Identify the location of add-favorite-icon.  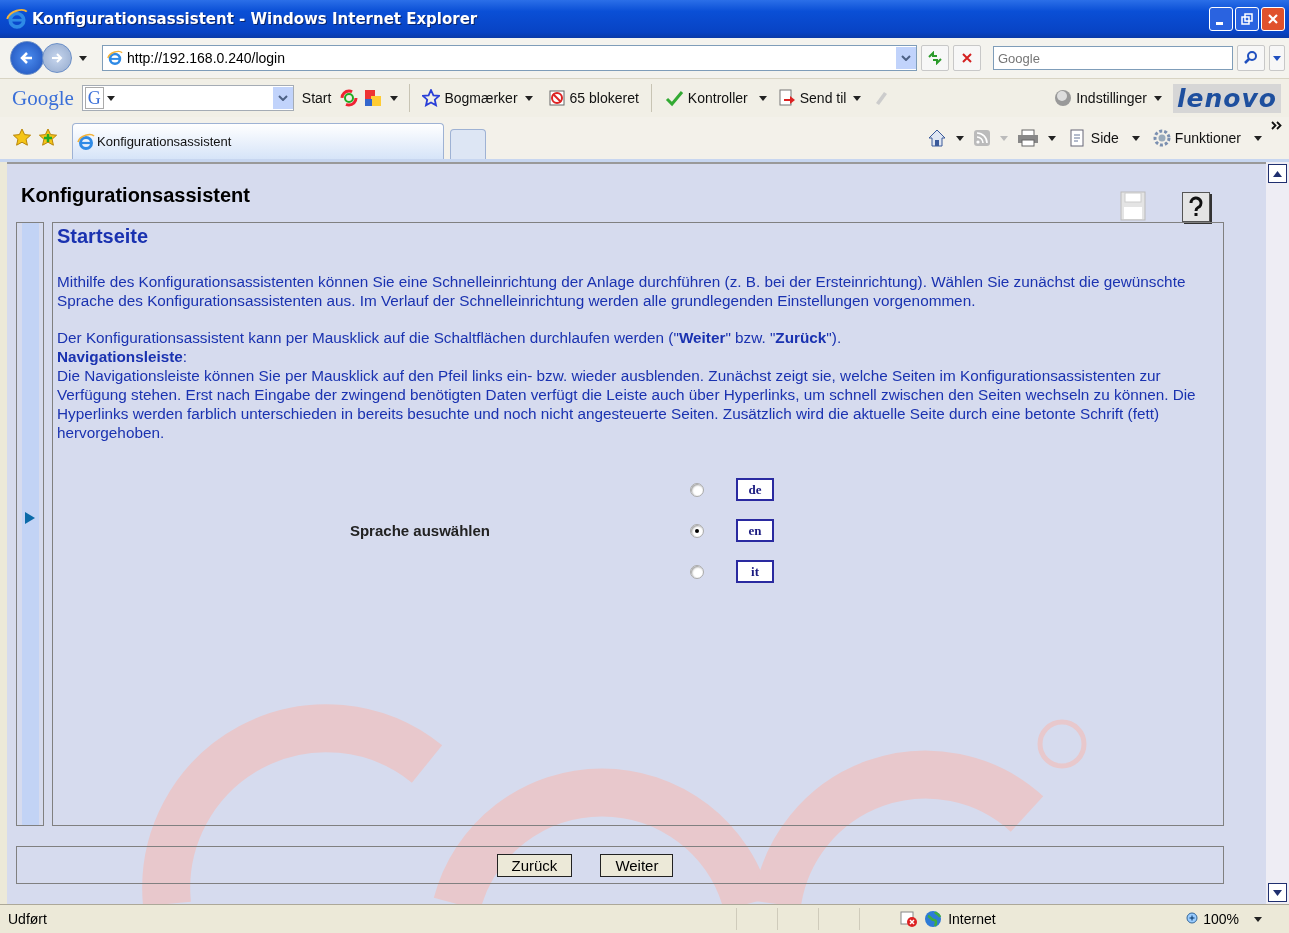
(48, 138).